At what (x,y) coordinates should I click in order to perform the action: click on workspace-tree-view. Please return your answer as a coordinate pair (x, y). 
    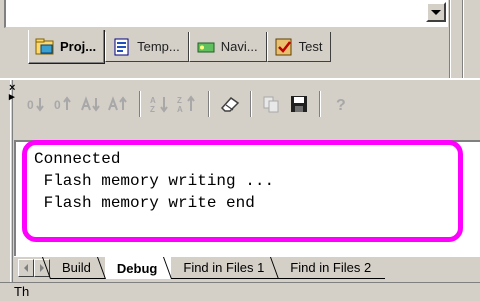
    Looking at the image, I should click on (226, 14).